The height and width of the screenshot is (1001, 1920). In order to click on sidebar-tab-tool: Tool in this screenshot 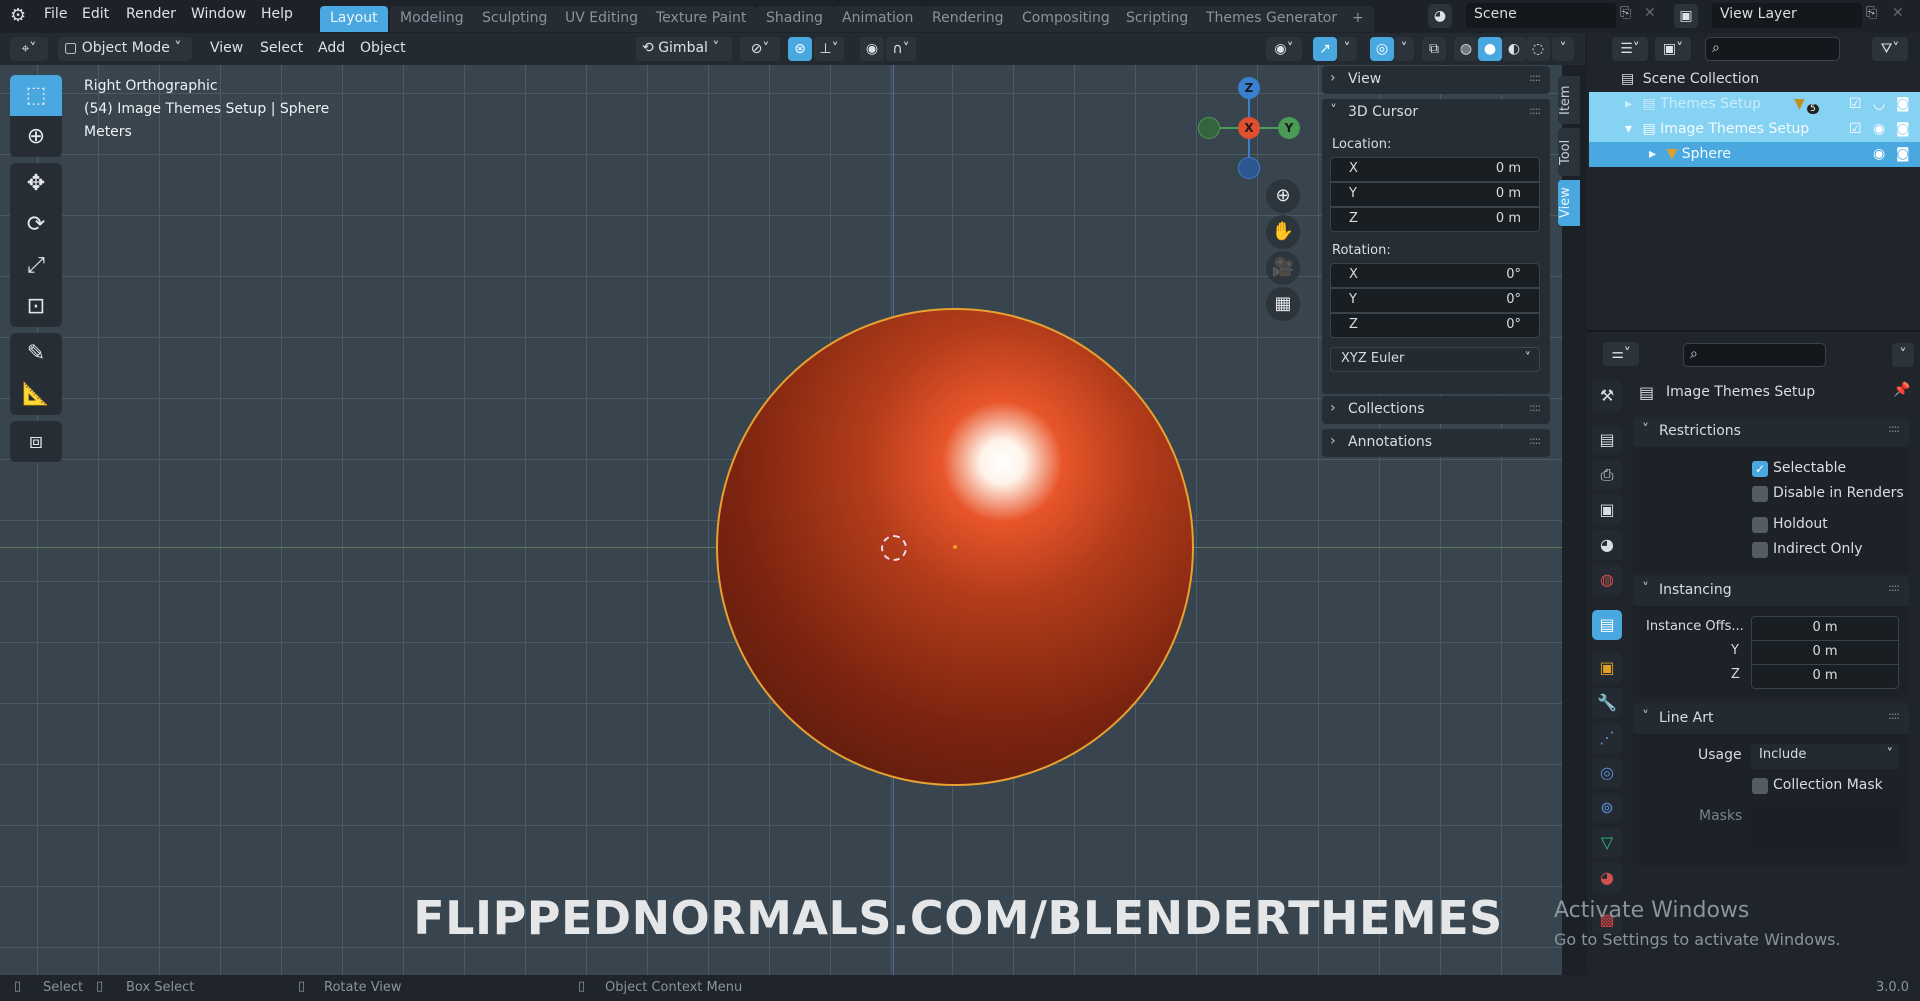, I will do `click(1569, 152)`.